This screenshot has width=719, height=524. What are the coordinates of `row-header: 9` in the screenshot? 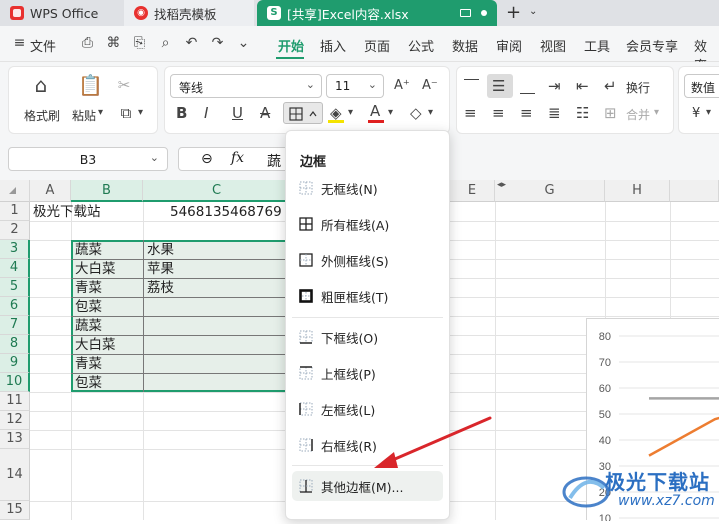 It's located at (15, 363).